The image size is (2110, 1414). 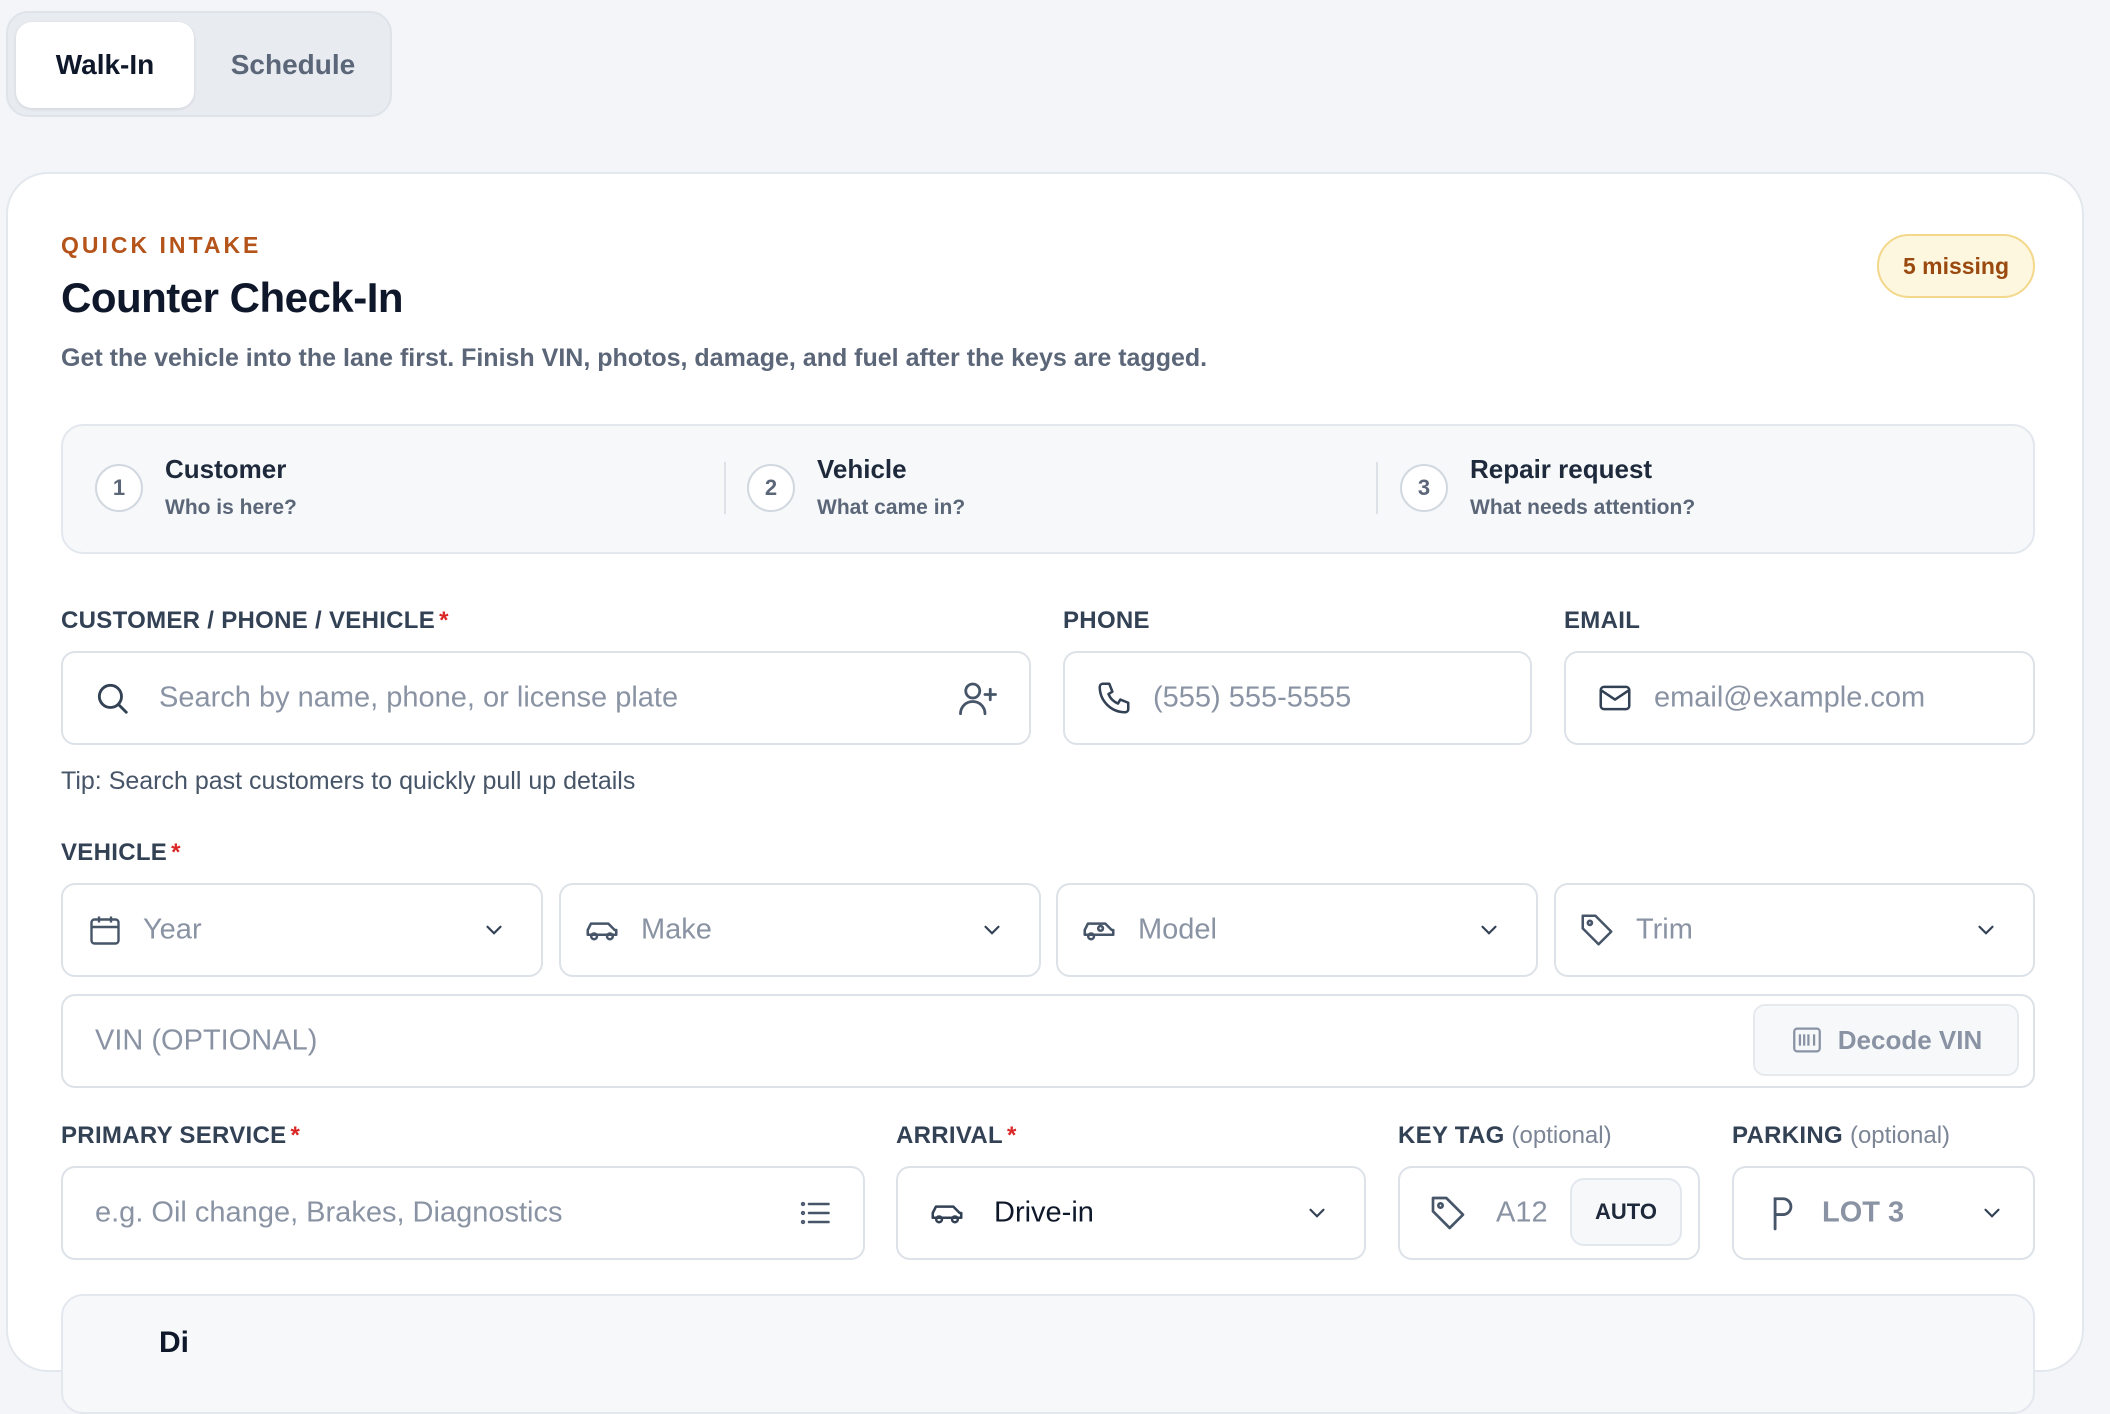 What do you see at coordinates (862, 469) in the screenshot?
I see `step-title: Vehicle` at bounding box center [862, 469].